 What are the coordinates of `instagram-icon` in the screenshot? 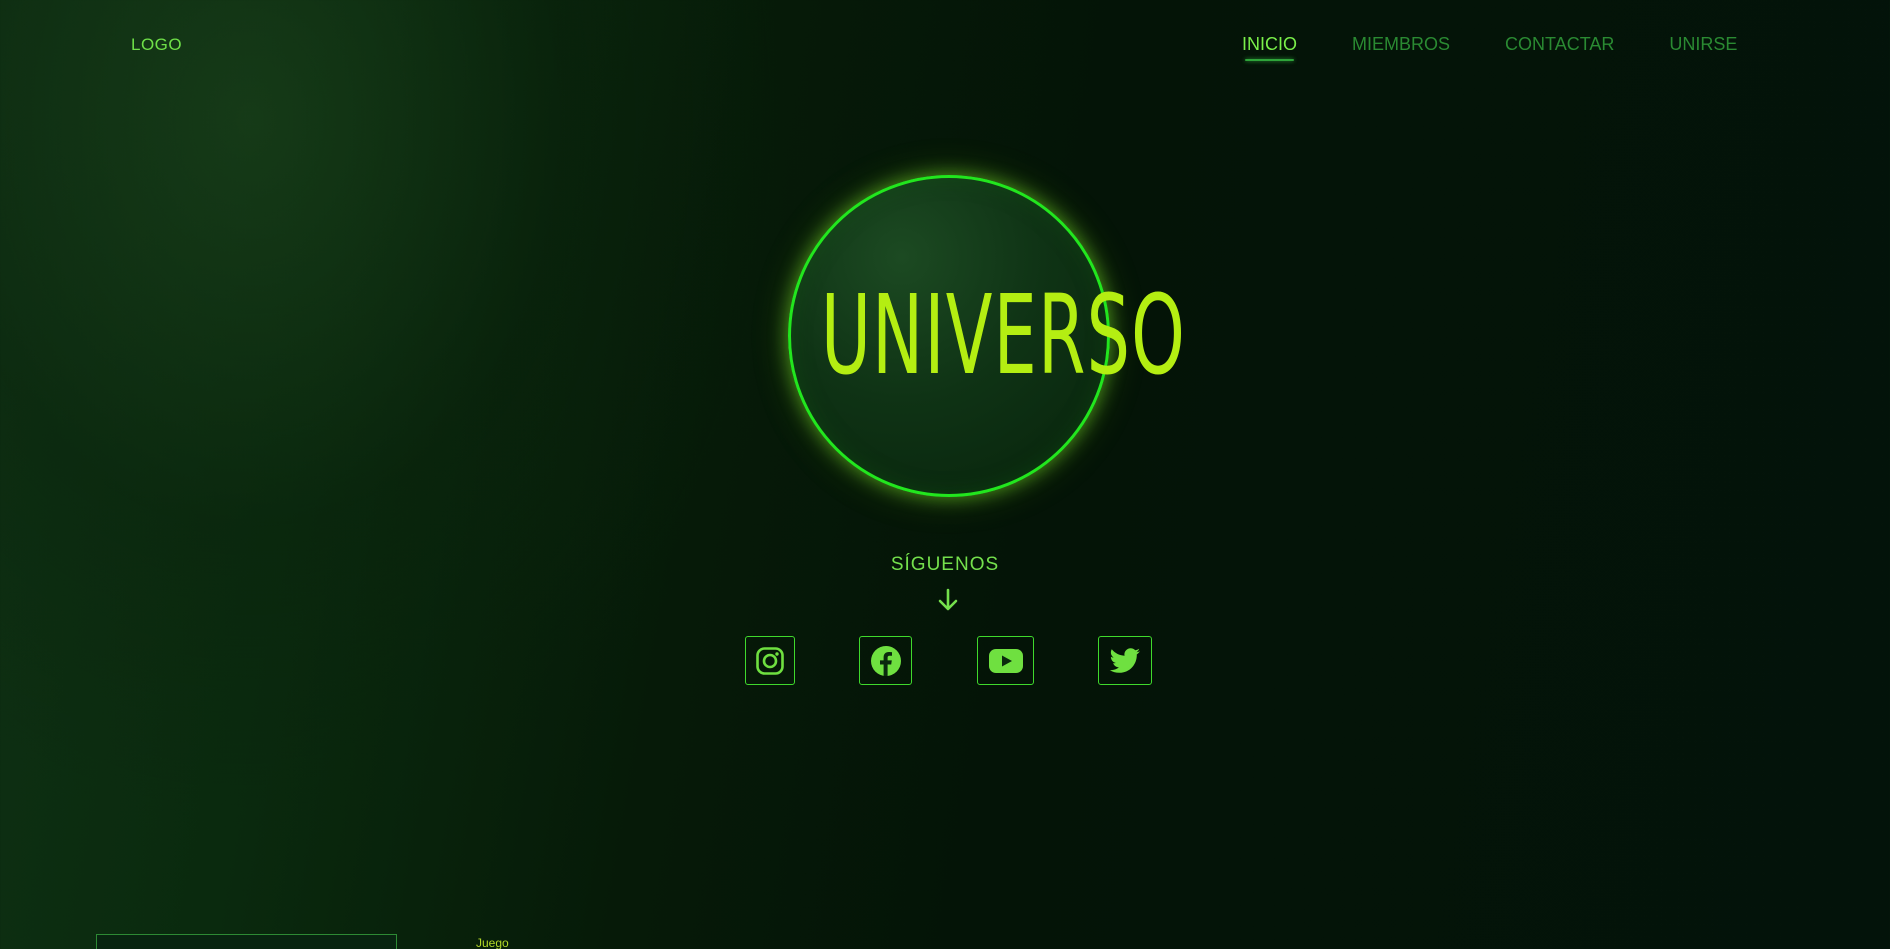 It's located at (770, 660).